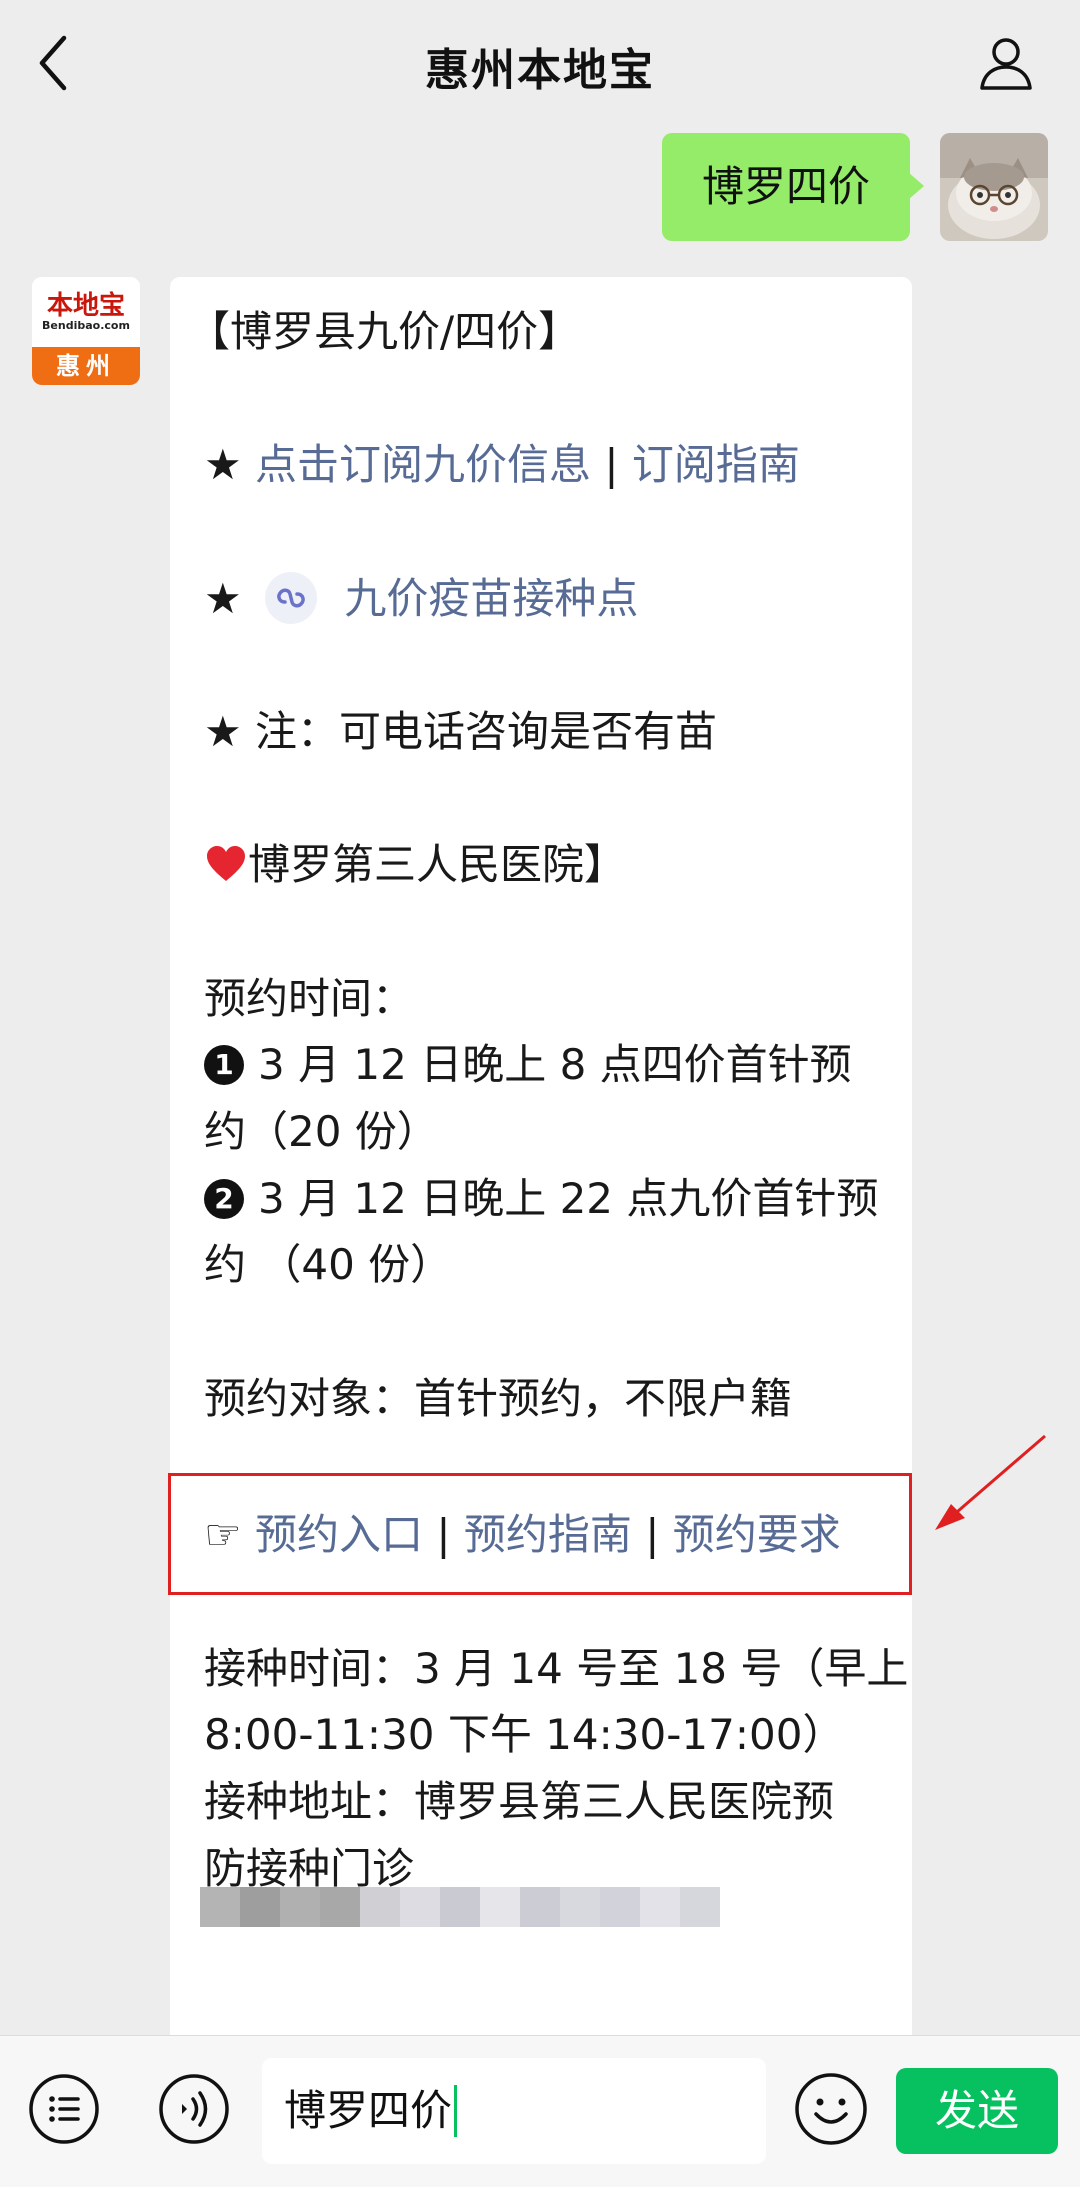 The image size is (1080, 2187). I want to click on text-caret, so click(456, 2110).